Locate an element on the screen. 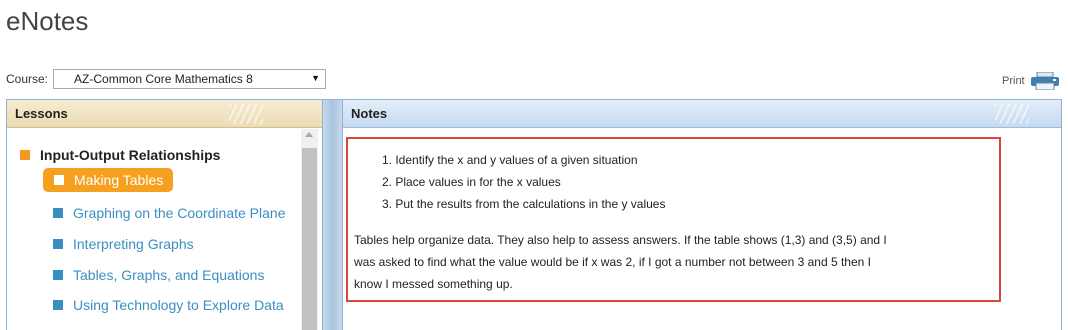  lessons-title: Lessons is located at coordinates (41, 113).